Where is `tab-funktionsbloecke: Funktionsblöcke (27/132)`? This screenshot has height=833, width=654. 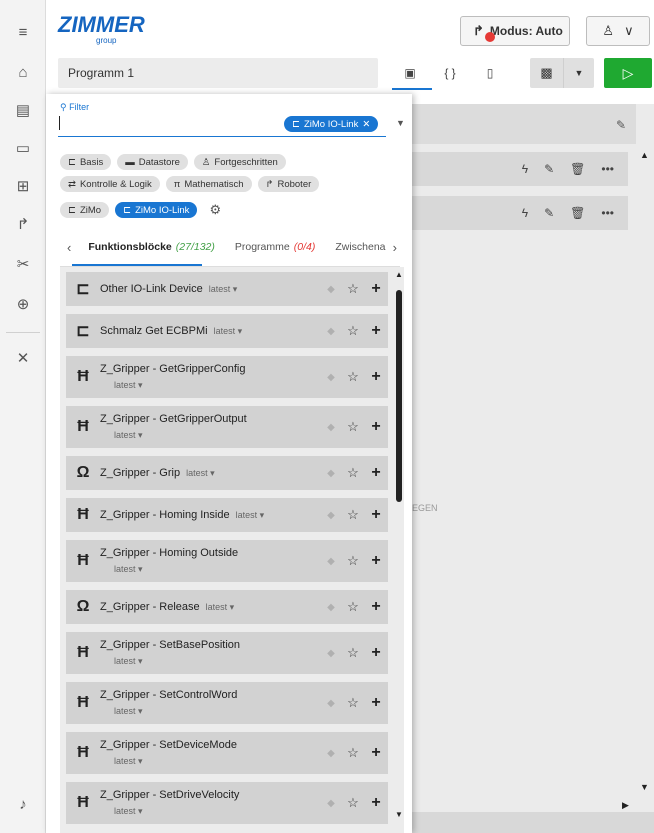 tab-funktionsbloecke: Funktionsblöcke (27/132) is located at coordinates (151, 247).